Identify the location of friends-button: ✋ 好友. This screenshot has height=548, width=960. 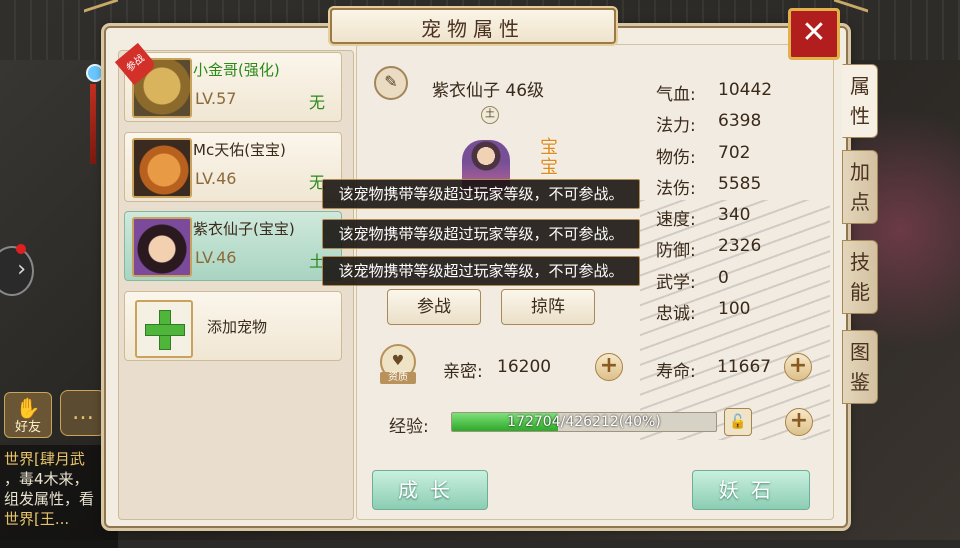
(28, 415).